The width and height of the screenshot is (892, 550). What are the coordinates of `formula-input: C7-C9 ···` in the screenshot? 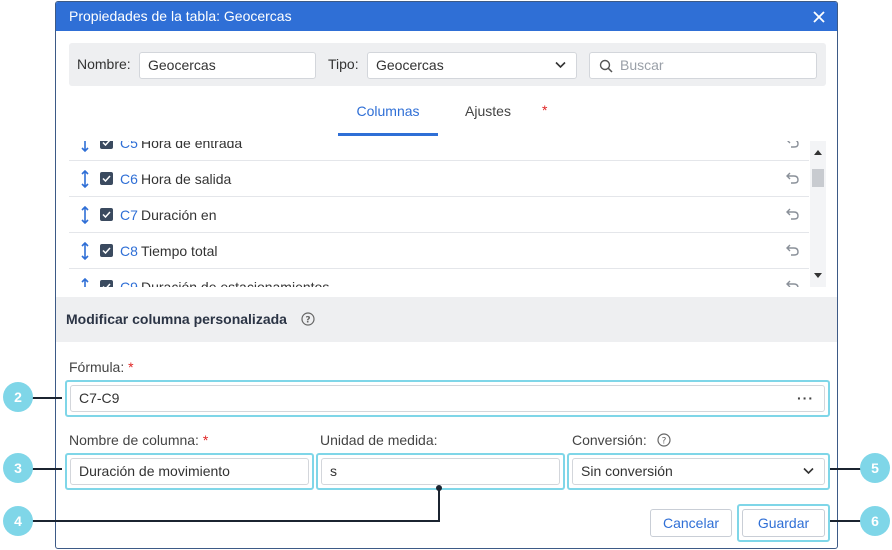 It's located at (447, 398).